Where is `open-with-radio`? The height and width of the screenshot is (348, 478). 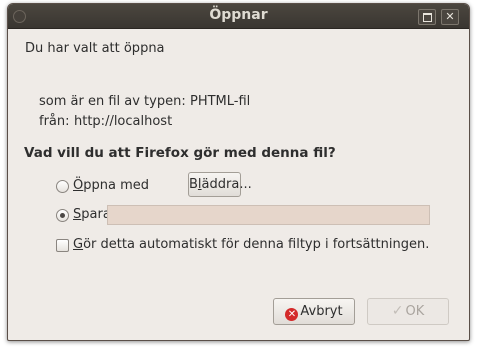
open-with-radio is located at coordinates (62, 186).